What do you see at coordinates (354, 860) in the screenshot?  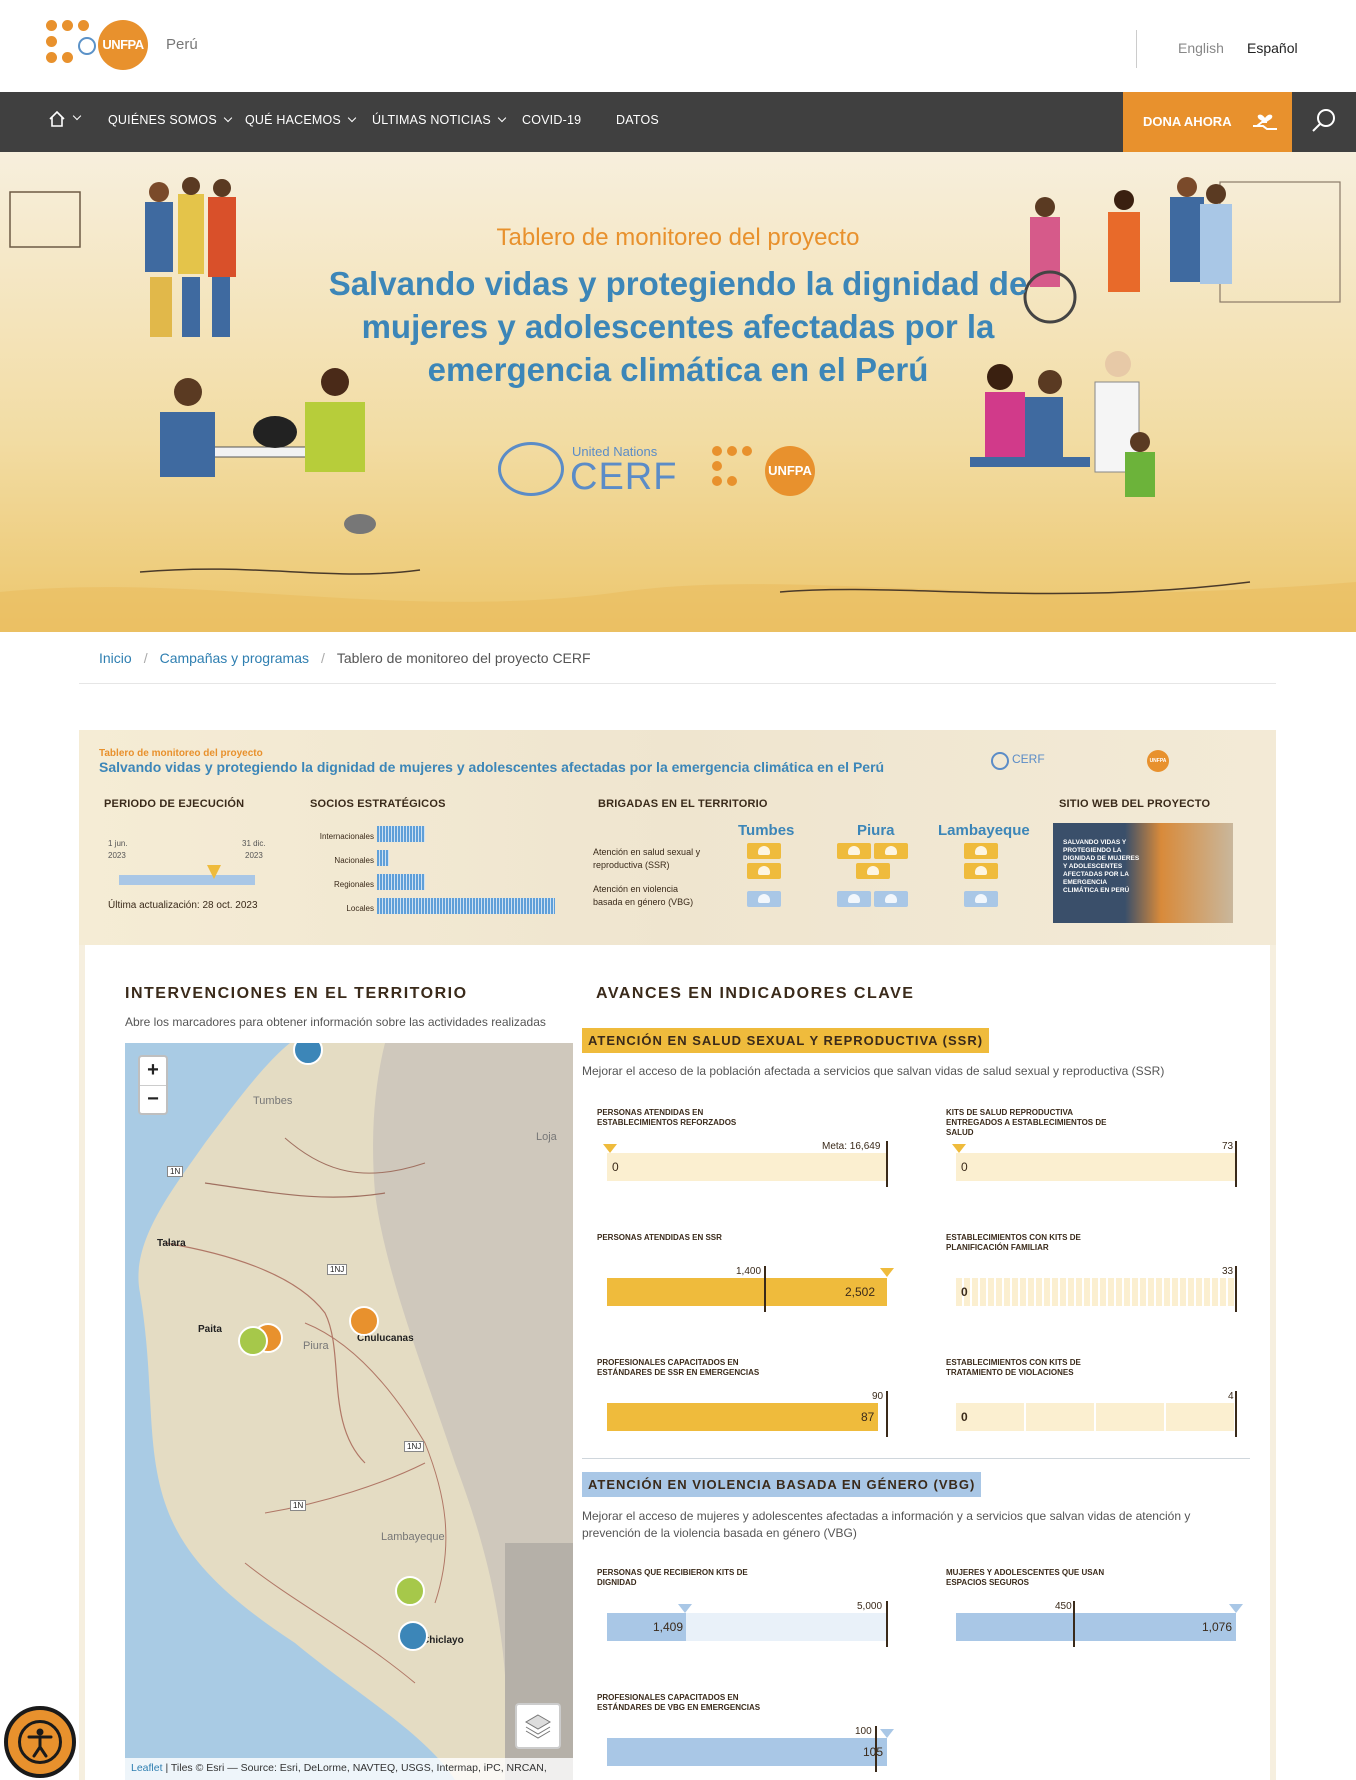 I see `socios-label-nacionales: Nacionales` at bounding box center [354, 860].